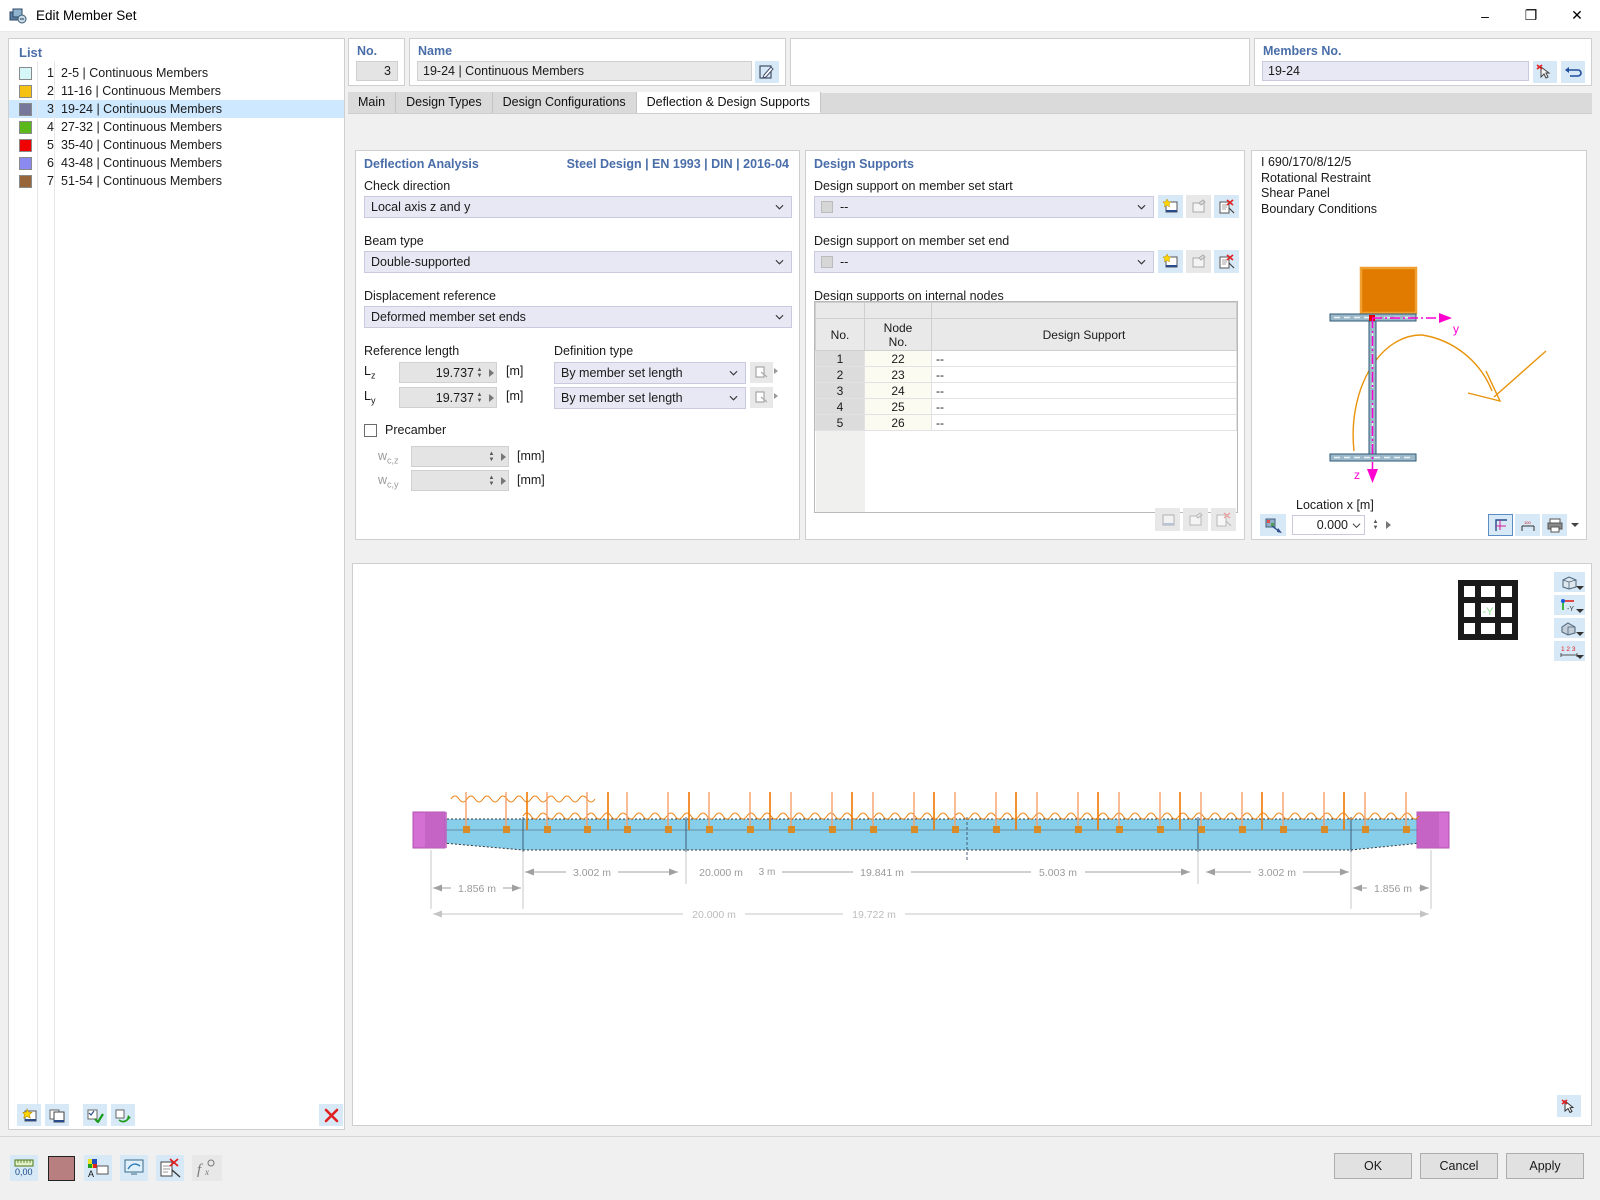 The width and height of the screenshot is (1600, 1200). What do you see at coordinates (650, 373) in the screenshot?
I see `lz-definition-type-select: By member set length` at bounding box center [650, 373].